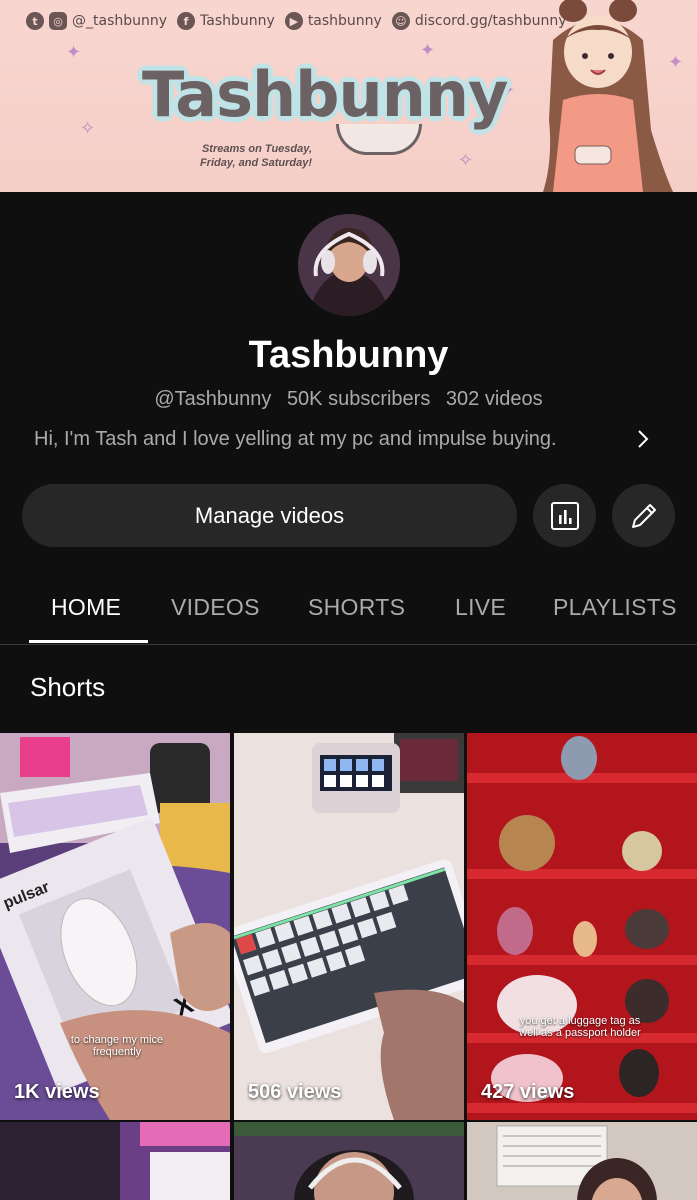  What do you see at coordinates (58, 21) in the screenshot?
I see `instagram-icon: ◎` at bounding box center [58, 21].